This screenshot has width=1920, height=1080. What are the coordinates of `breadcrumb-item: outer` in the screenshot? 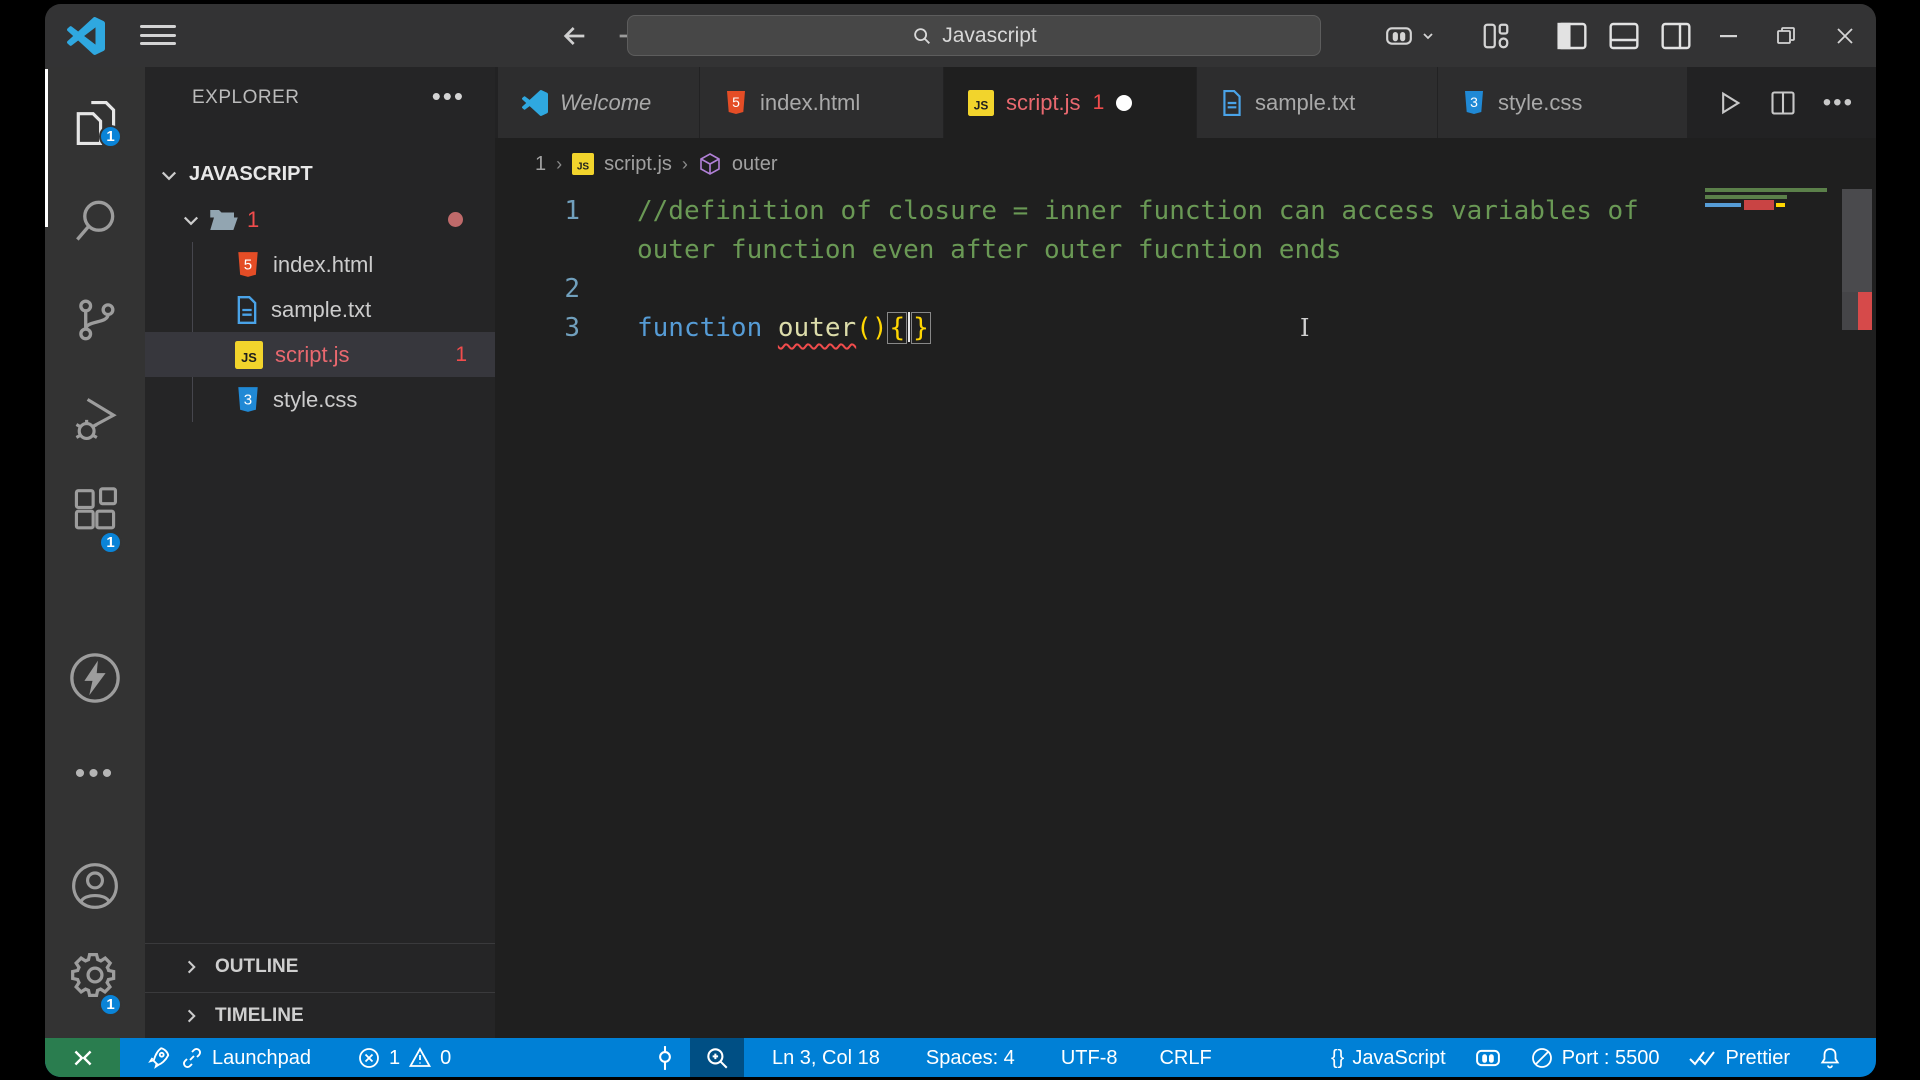 It's located at (755, 164).